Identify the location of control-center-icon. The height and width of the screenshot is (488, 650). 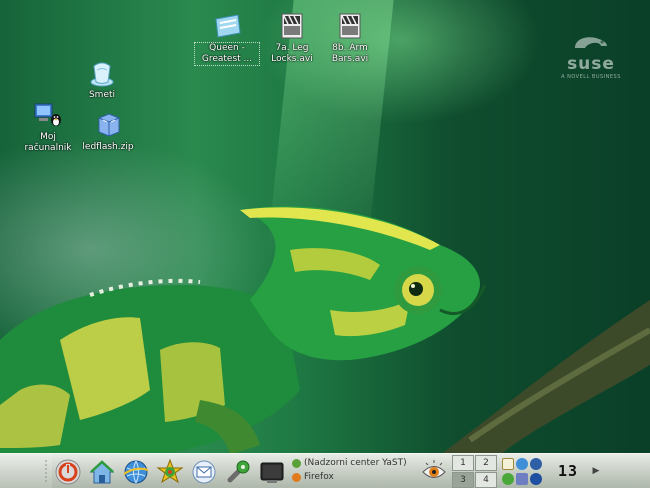
(238, 471).